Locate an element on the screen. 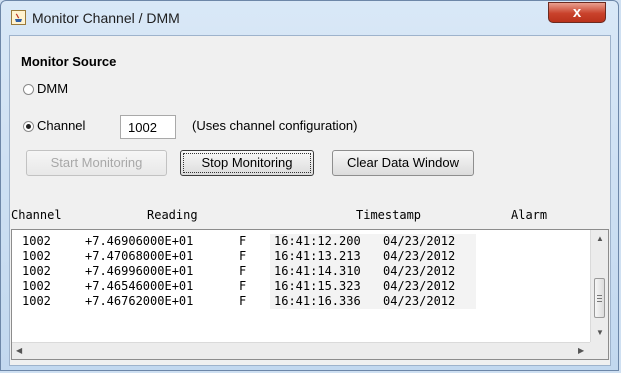 This screenshot has height=373, width=621. java-app-icon is located at coordinates (18, 17).